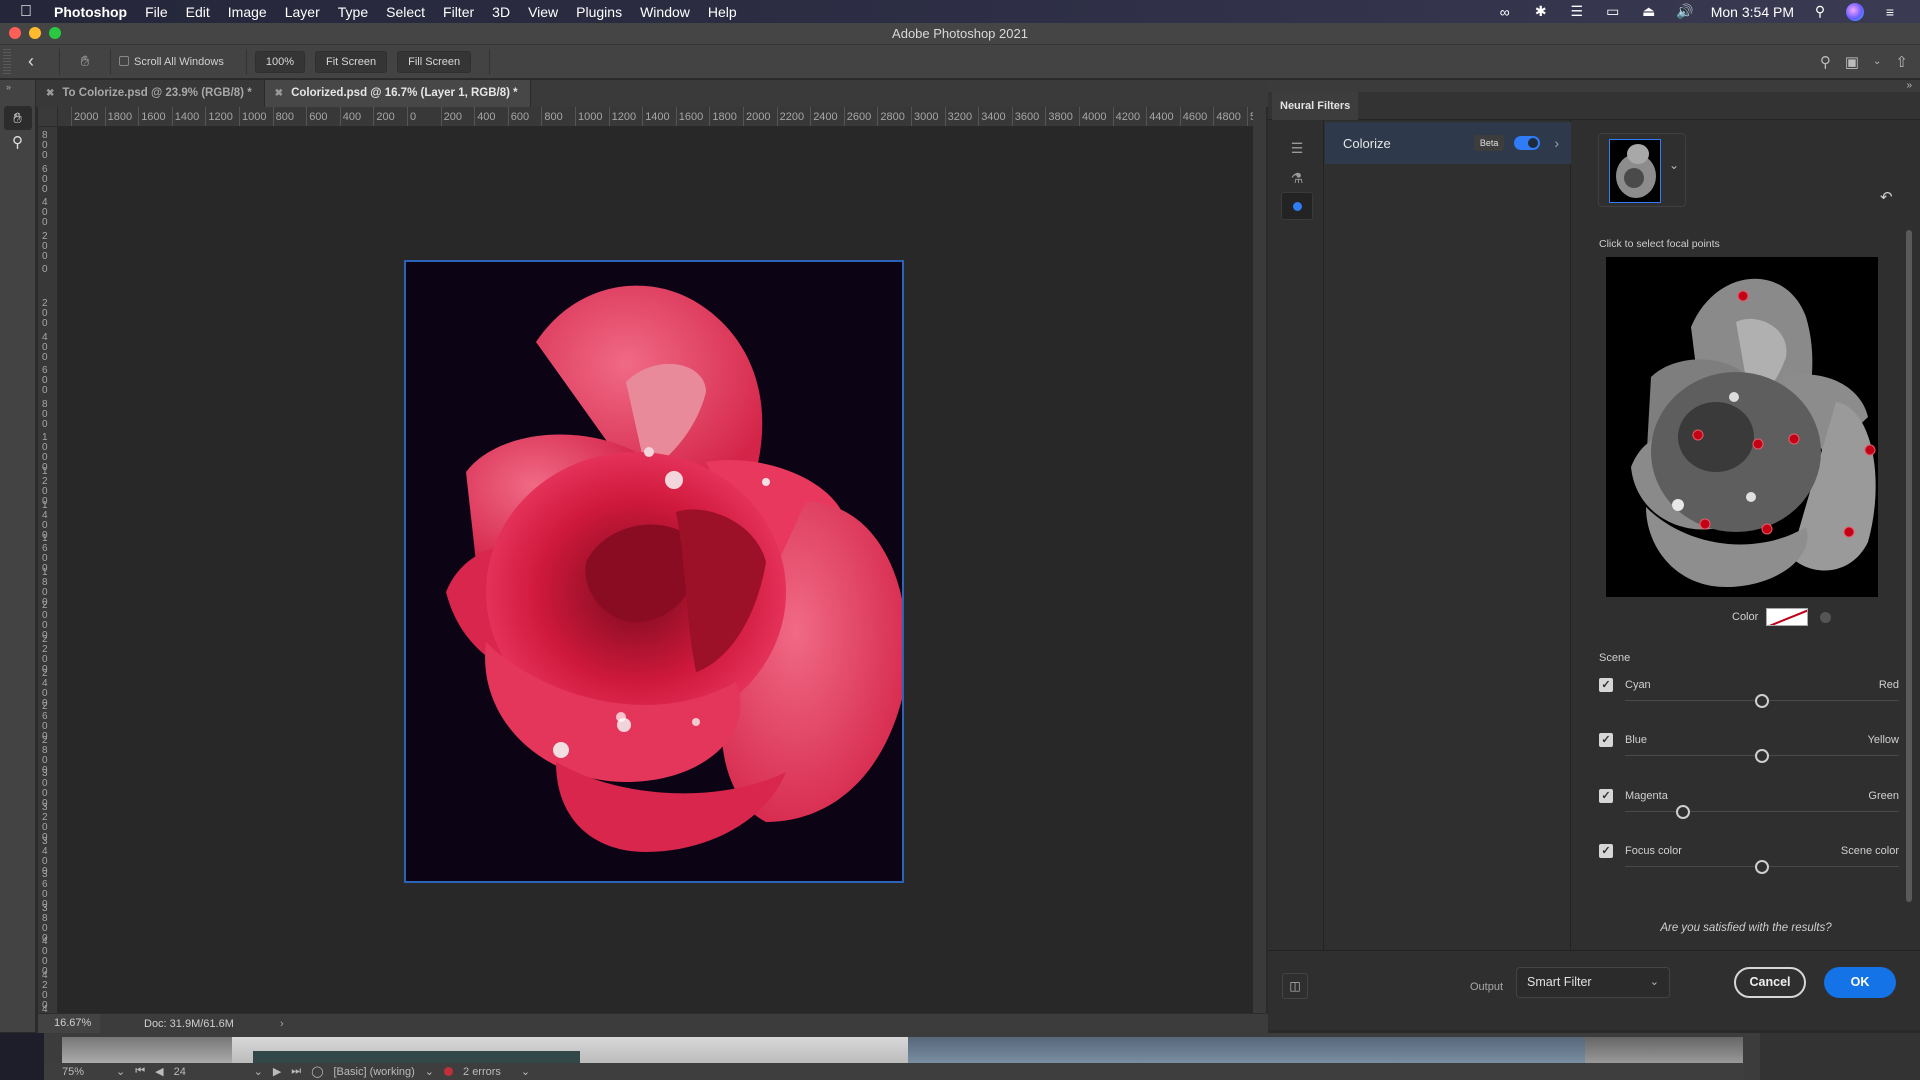 This screenshot has height=1080, width=1920. Describe the element at coordinates (7, 61) in the screenshot. I see `options-bar-grip` at that location.